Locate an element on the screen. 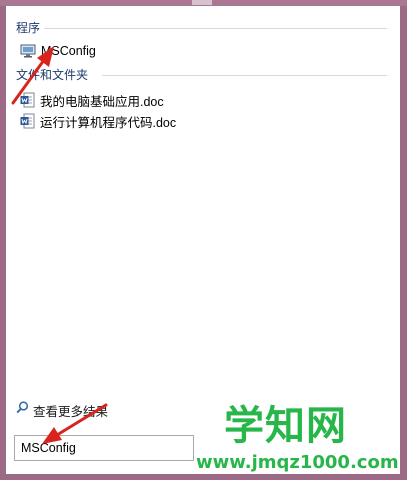 The height and width of the screenshot is (480, 407). search-input is located at coordinates (104, 448).